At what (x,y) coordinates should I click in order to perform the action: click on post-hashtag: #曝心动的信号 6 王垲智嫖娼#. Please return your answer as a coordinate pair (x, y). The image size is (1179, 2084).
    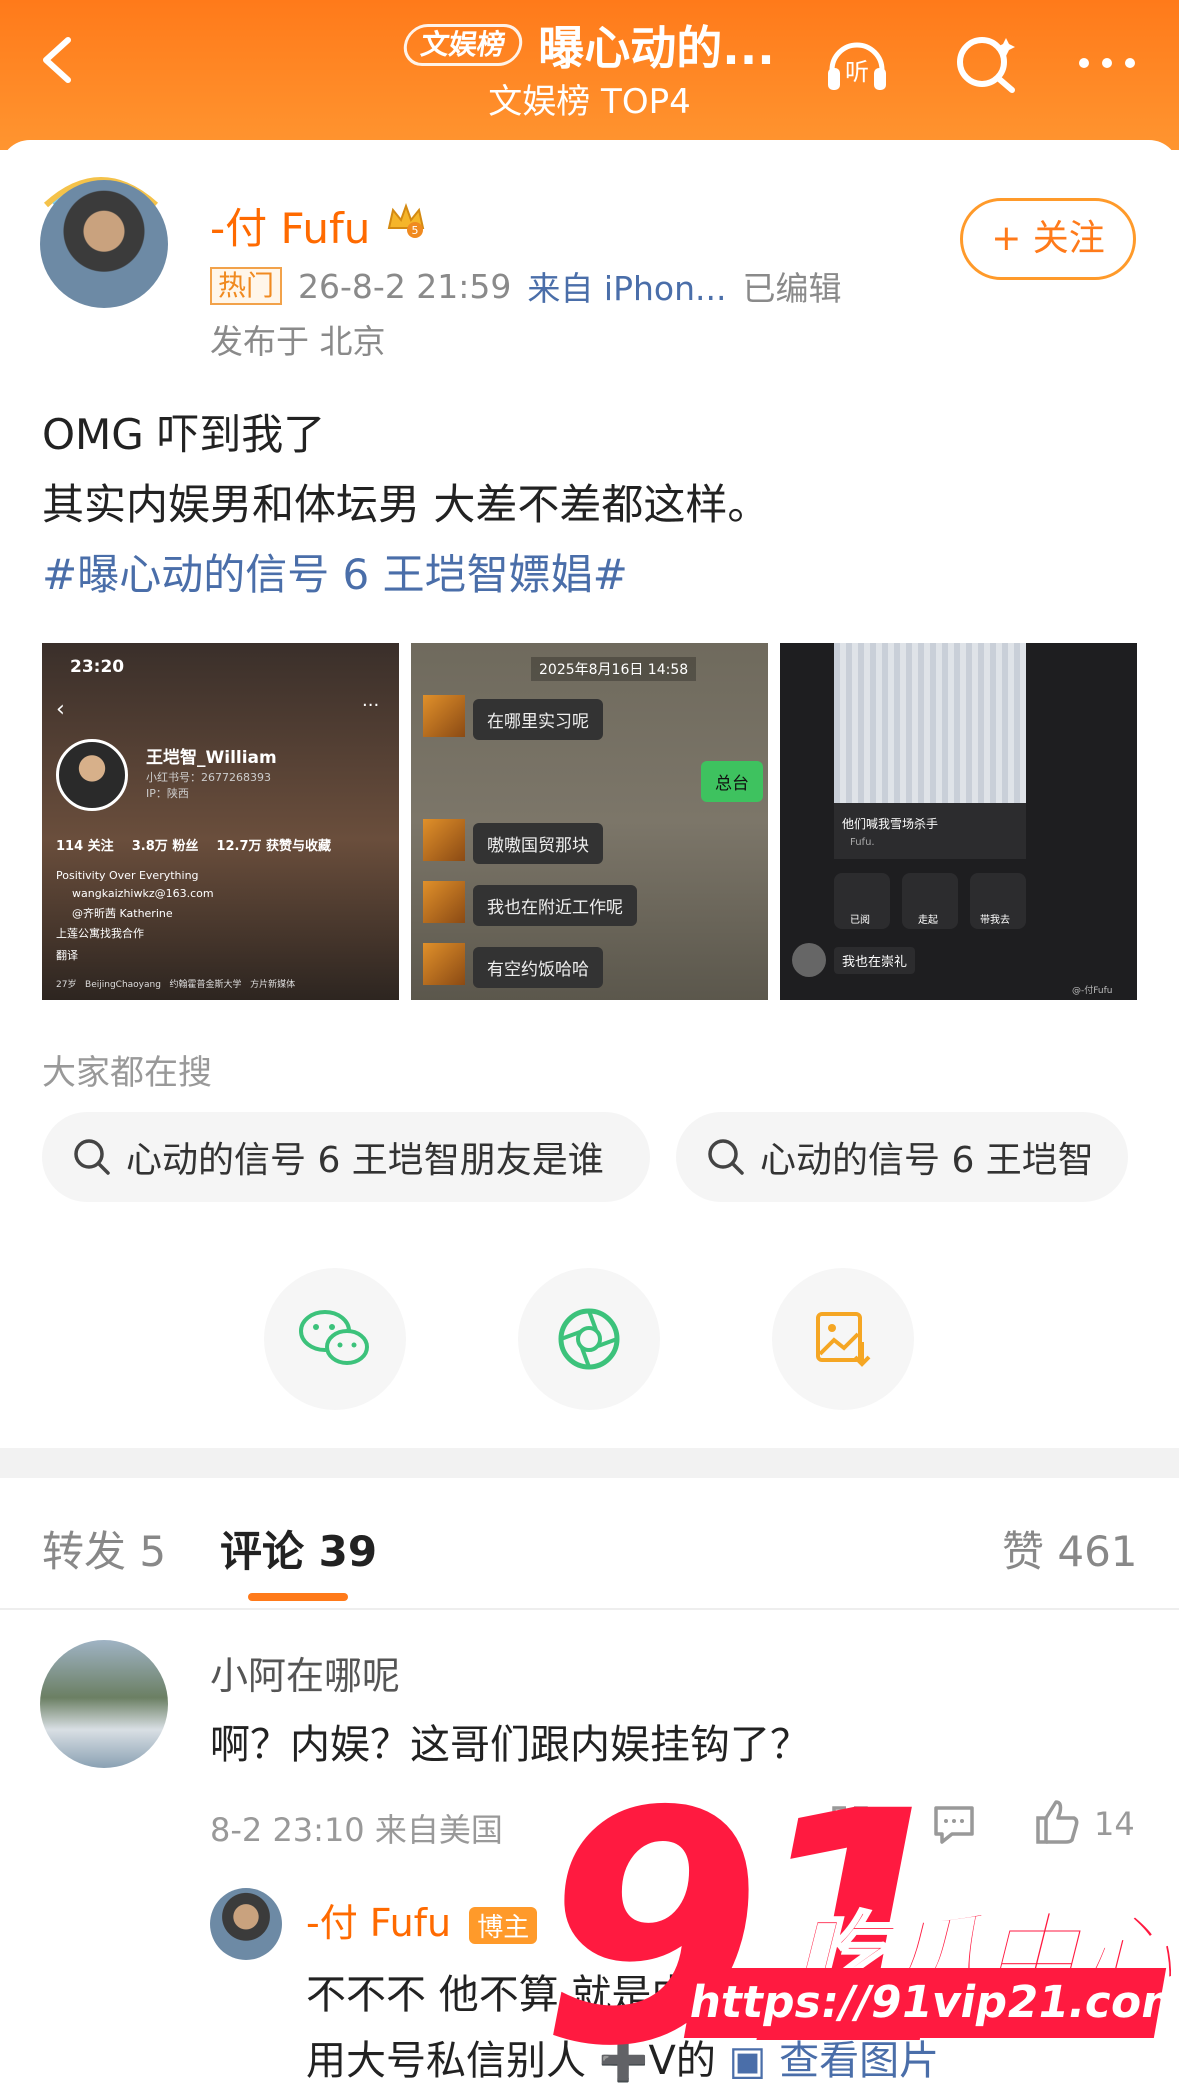
    Looking at the image, I should click on (592, 575).